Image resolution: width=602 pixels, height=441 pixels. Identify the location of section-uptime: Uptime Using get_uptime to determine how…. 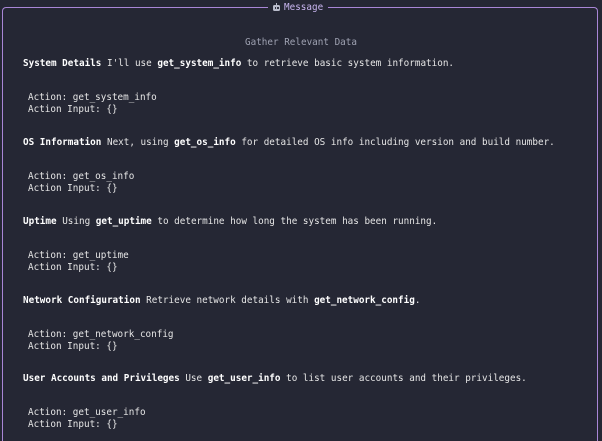
(230, 244).